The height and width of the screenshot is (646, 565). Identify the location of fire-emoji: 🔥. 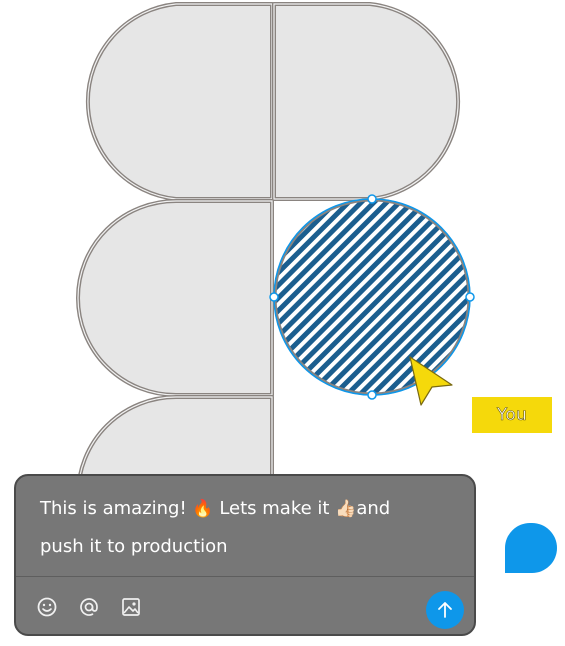
(203, 509).